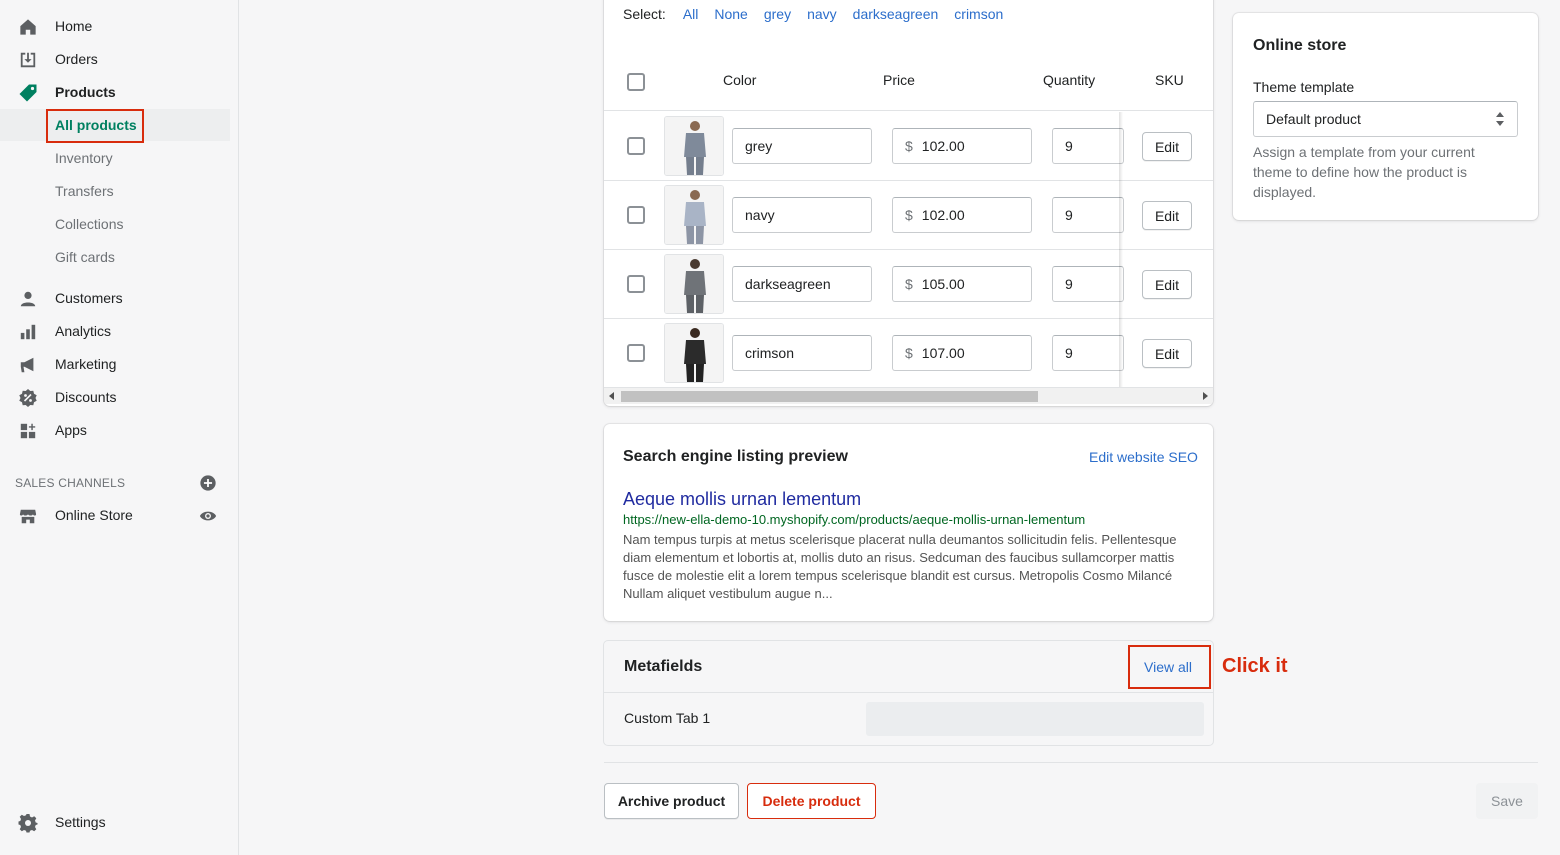 This screenshot has height=855, width=1560. I want to click on horizontal-scrollbar, so click(908, 395).